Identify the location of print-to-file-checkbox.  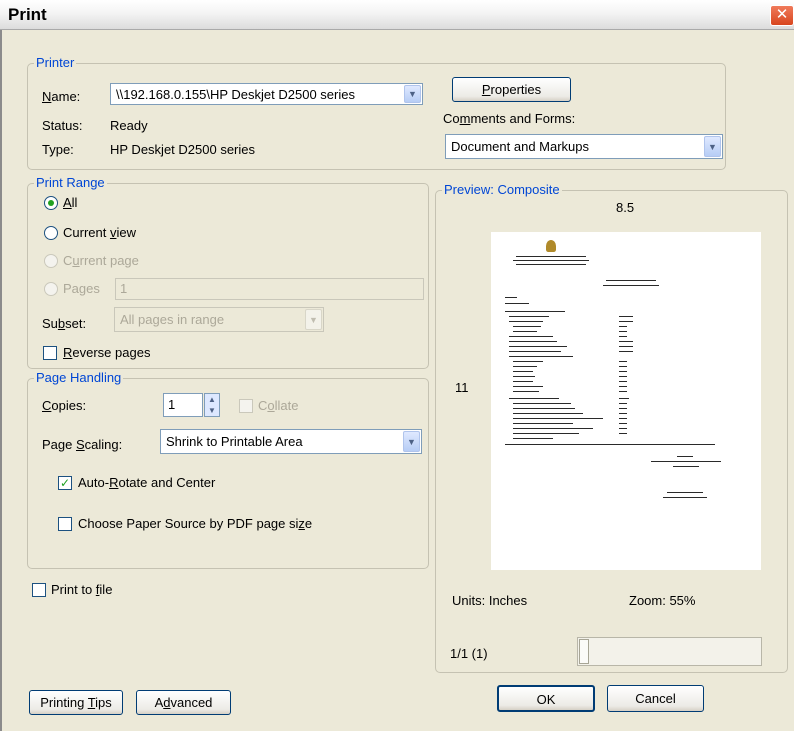
(39, 590).